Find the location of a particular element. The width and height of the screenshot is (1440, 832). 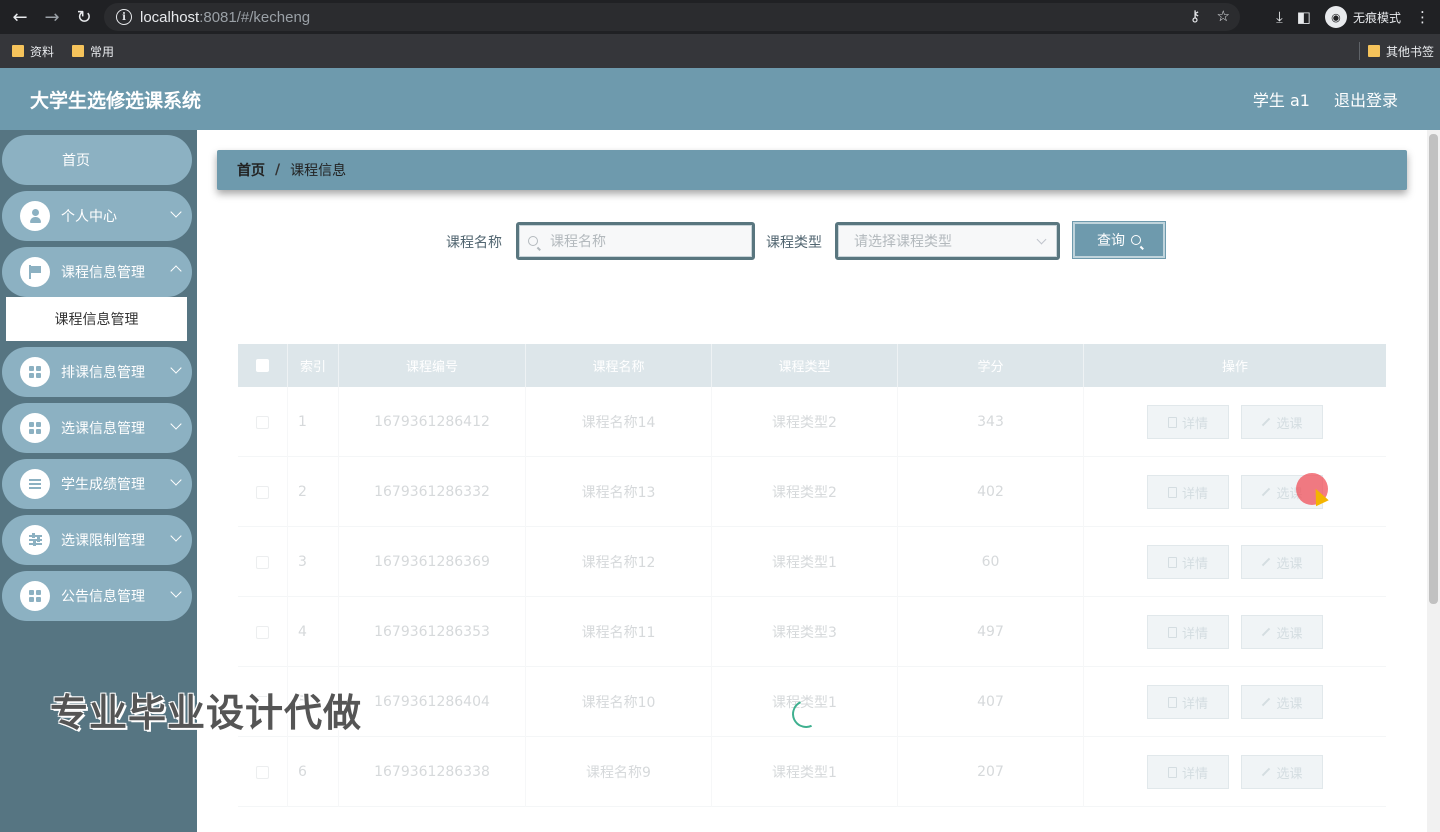

column-header: 课程编号 is located at coordinates (432, 365).